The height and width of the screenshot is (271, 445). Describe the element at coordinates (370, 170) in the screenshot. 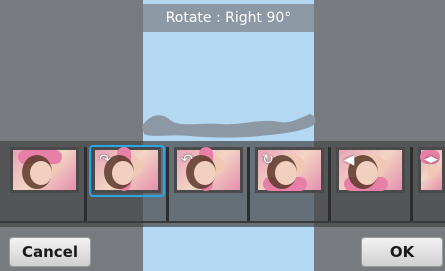

I see `thumb-flip-vertical: ◀` at that location.